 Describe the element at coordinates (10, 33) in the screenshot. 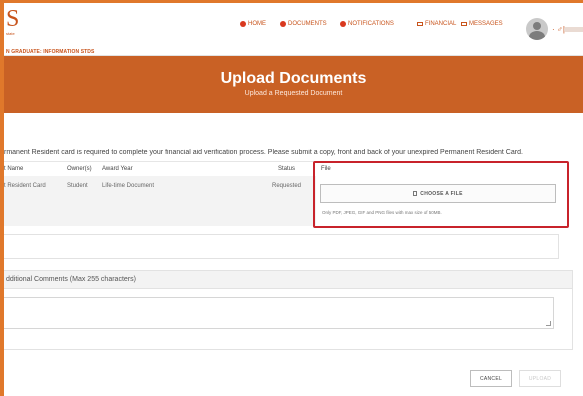

I see `logo-subtext: state` at that location.